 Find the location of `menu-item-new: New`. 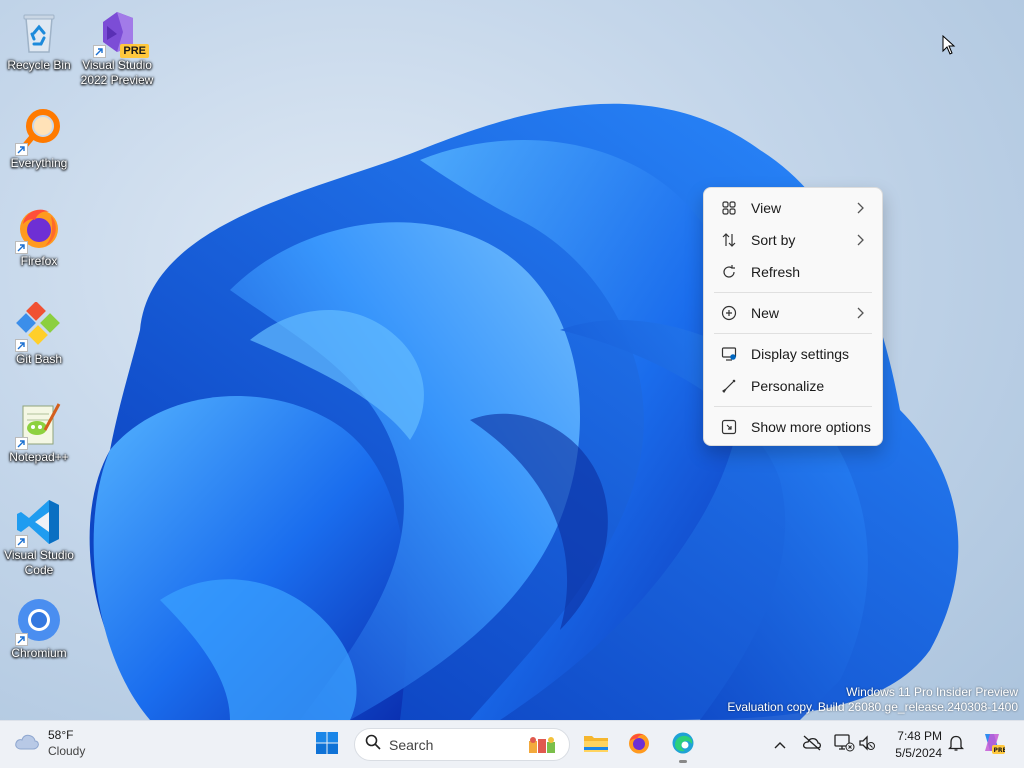

menu-item-new: New is located at coordinates (793, 313).